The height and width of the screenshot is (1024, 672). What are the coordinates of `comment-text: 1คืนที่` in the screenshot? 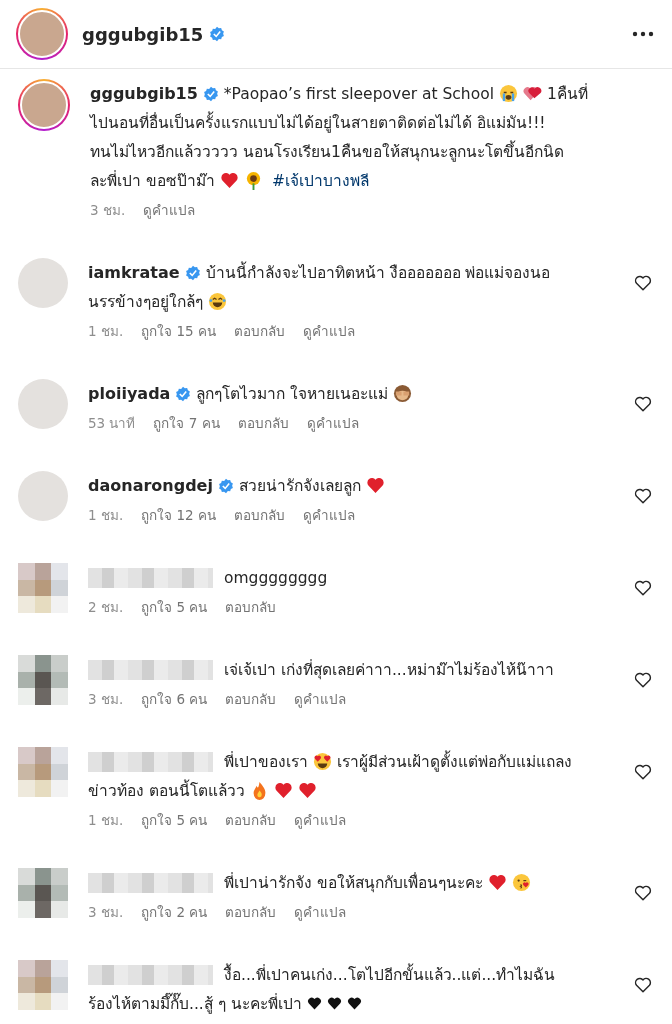 It's located at (567, 93).